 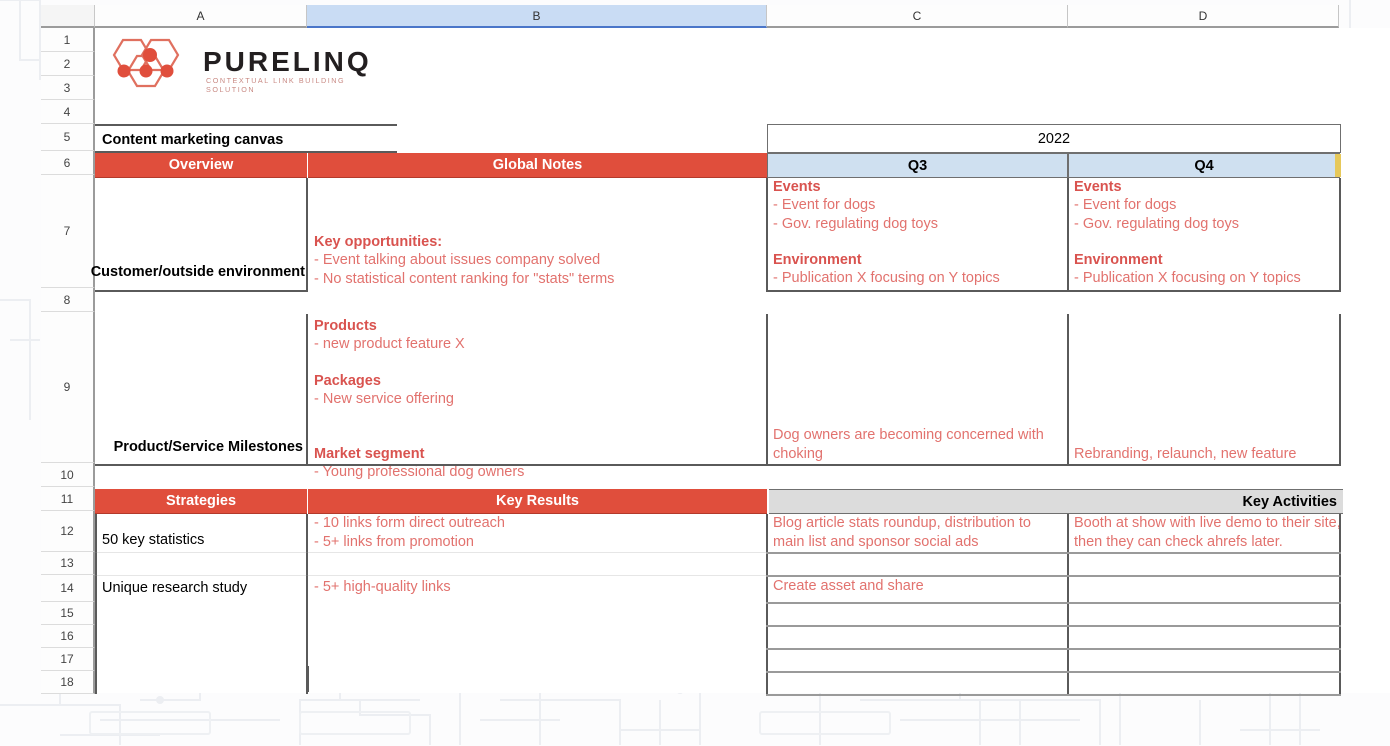 I want to click on header-key-results: Key Results, so click(x=537, y=501).